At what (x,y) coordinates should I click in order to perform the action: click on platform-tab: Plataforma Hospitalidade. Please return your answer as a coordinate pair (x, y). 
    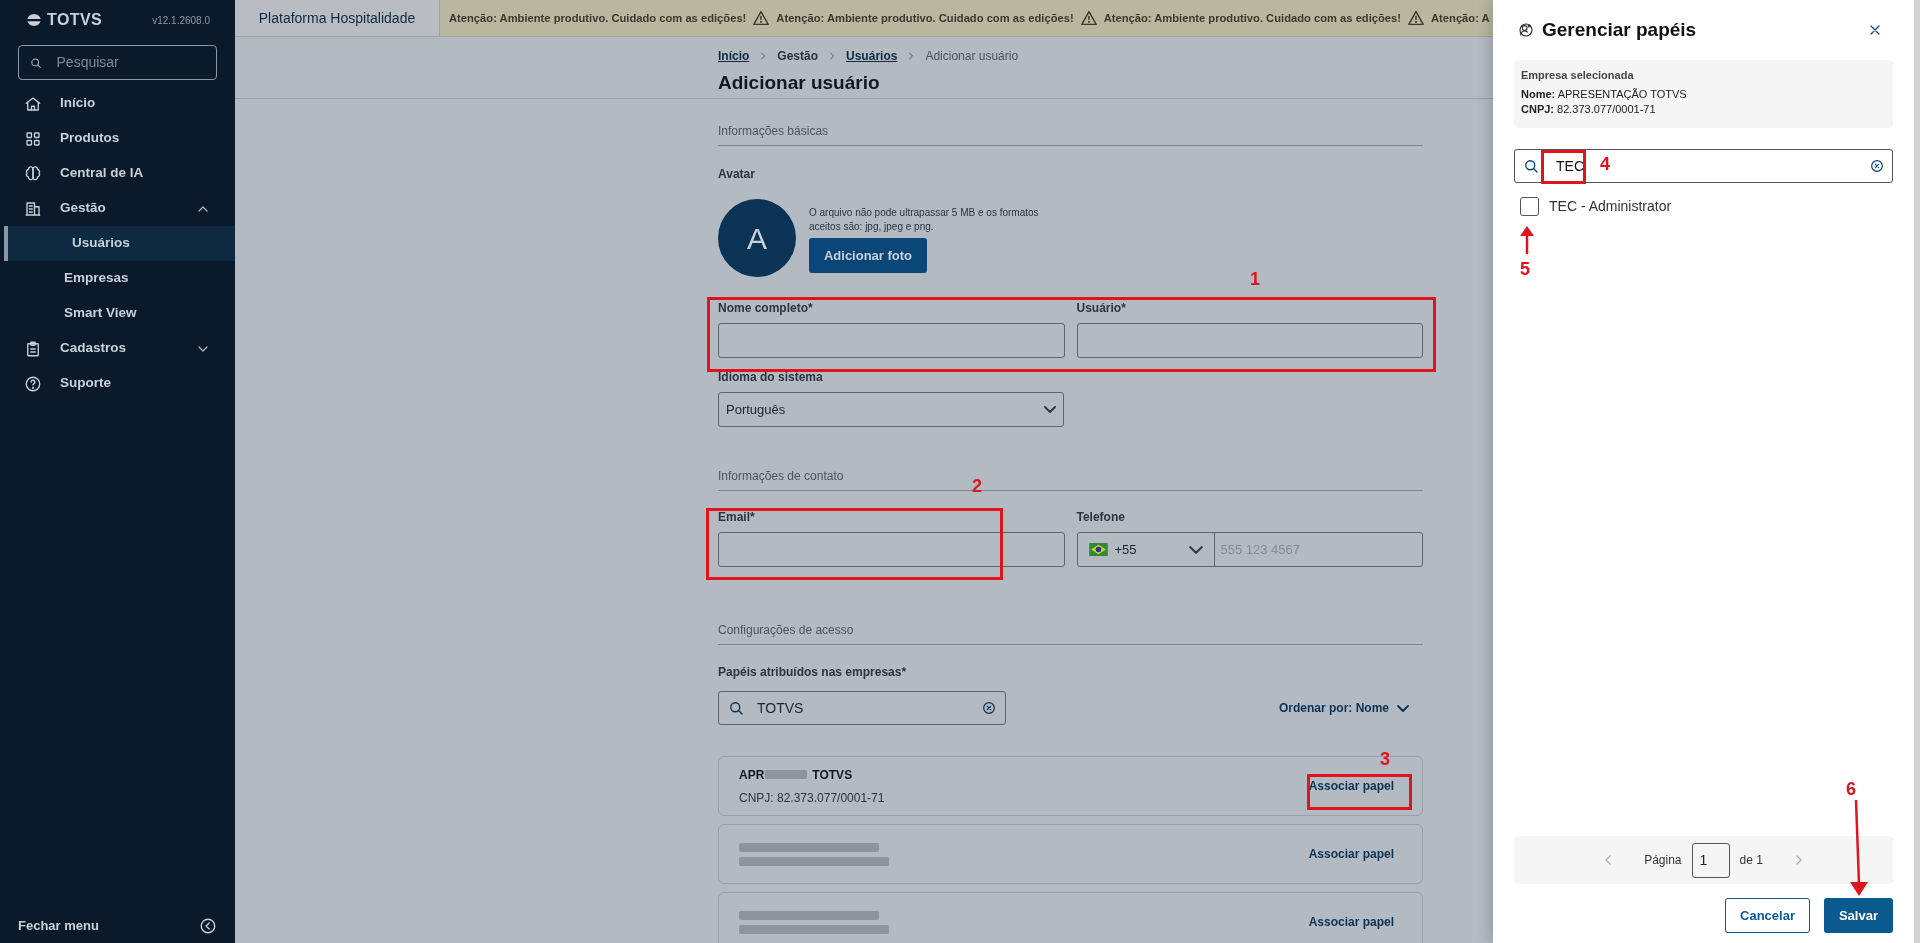
    Looking at the image, I should click on (337, 18).